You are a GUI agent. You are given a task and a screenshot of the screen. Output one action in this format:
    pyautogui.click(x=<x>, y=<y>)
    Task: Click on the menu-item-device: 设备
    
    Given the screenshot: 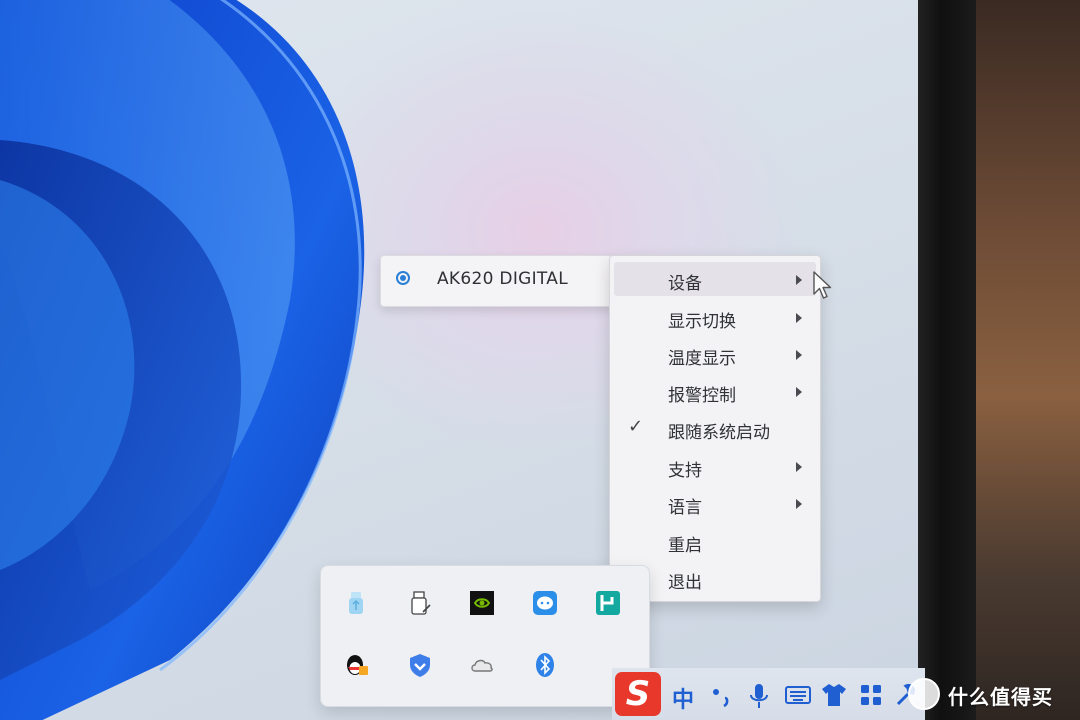 What is the action you would take?
    pyautogui.click(x=715, y=279)
    